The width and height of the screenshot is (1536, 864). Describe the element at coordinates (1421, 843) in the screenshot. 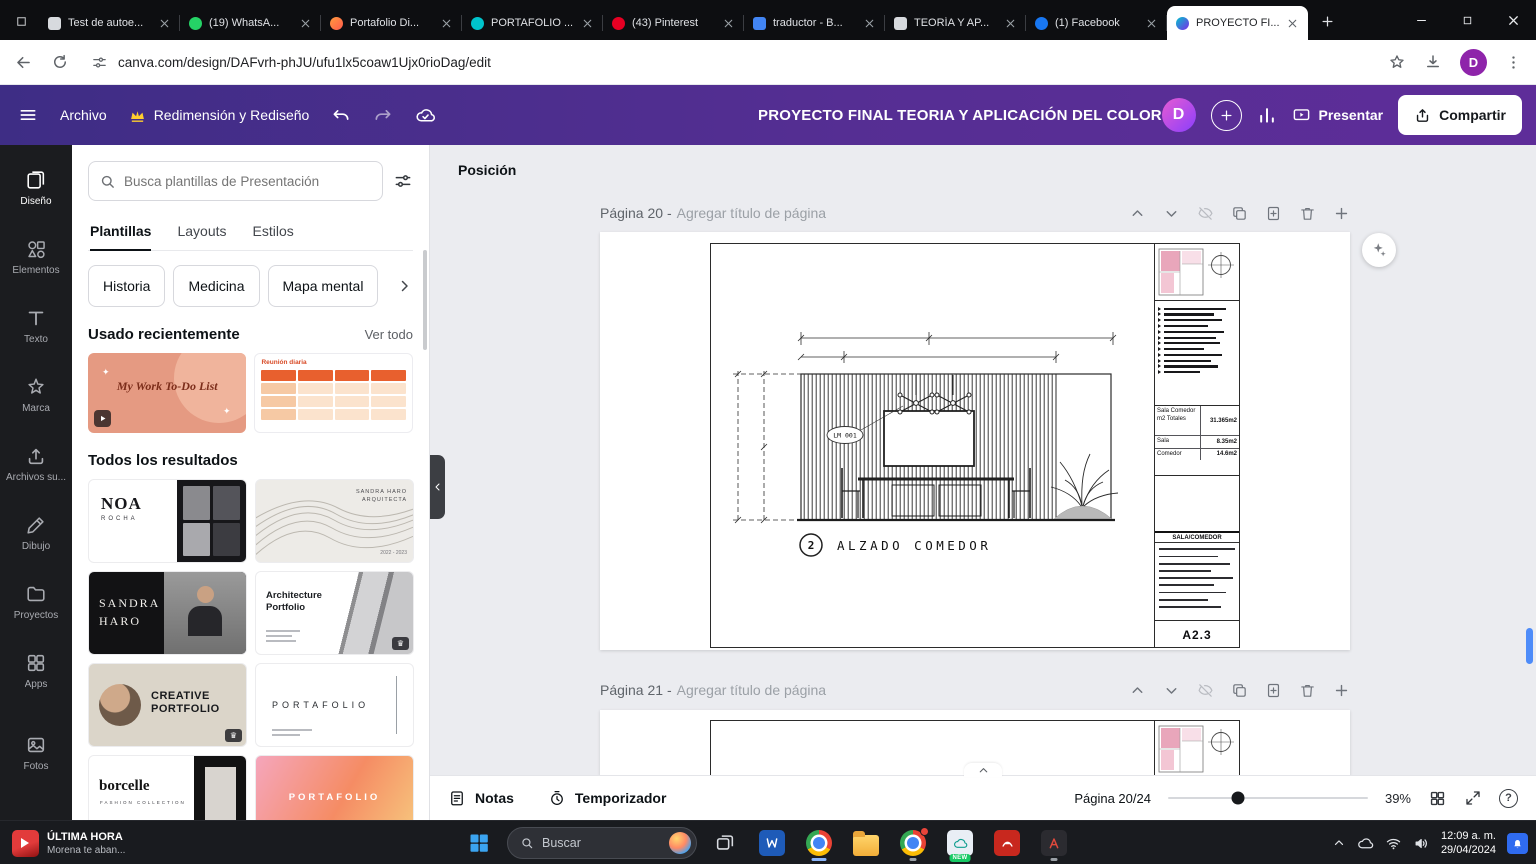

I see `volume-icon` at that location.